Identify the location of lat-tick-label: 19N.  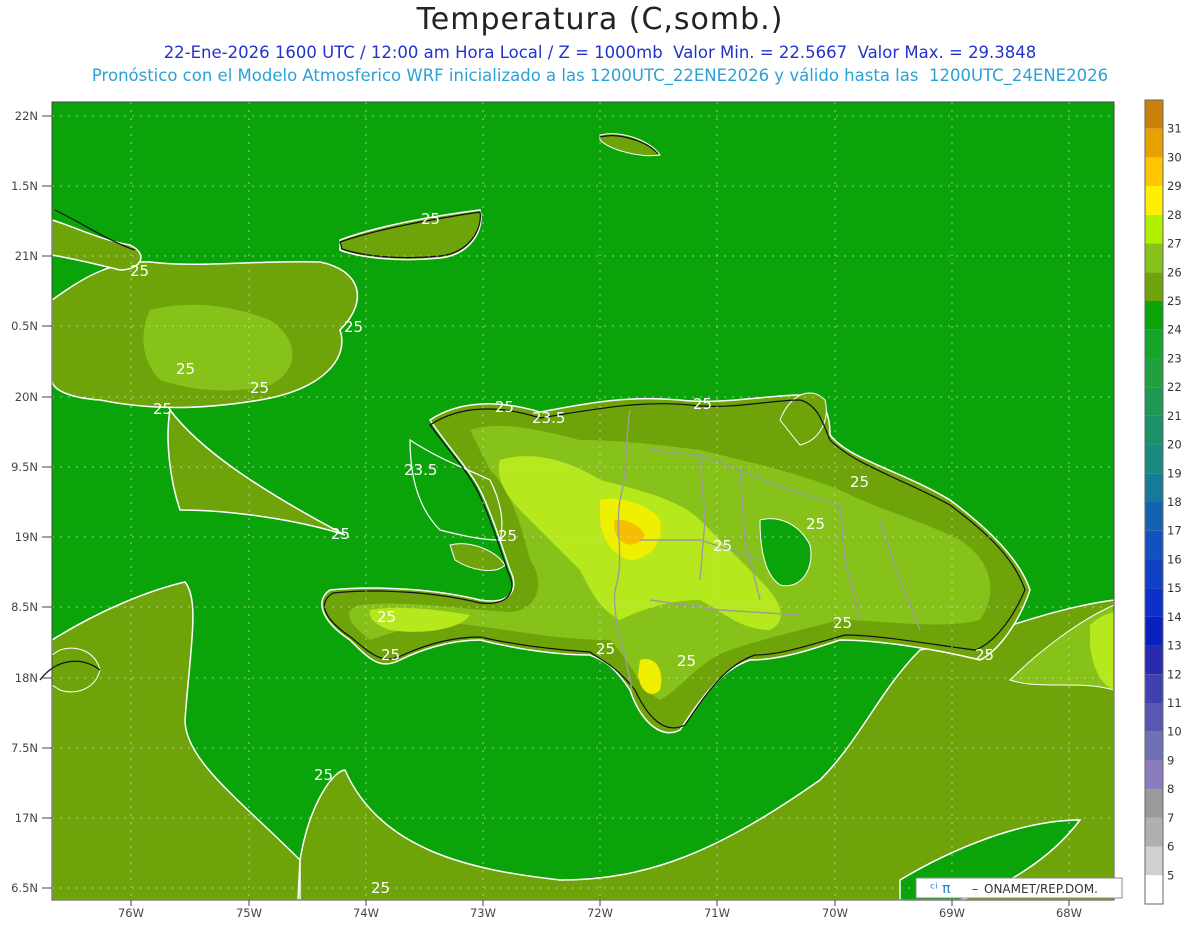
(26, 537).